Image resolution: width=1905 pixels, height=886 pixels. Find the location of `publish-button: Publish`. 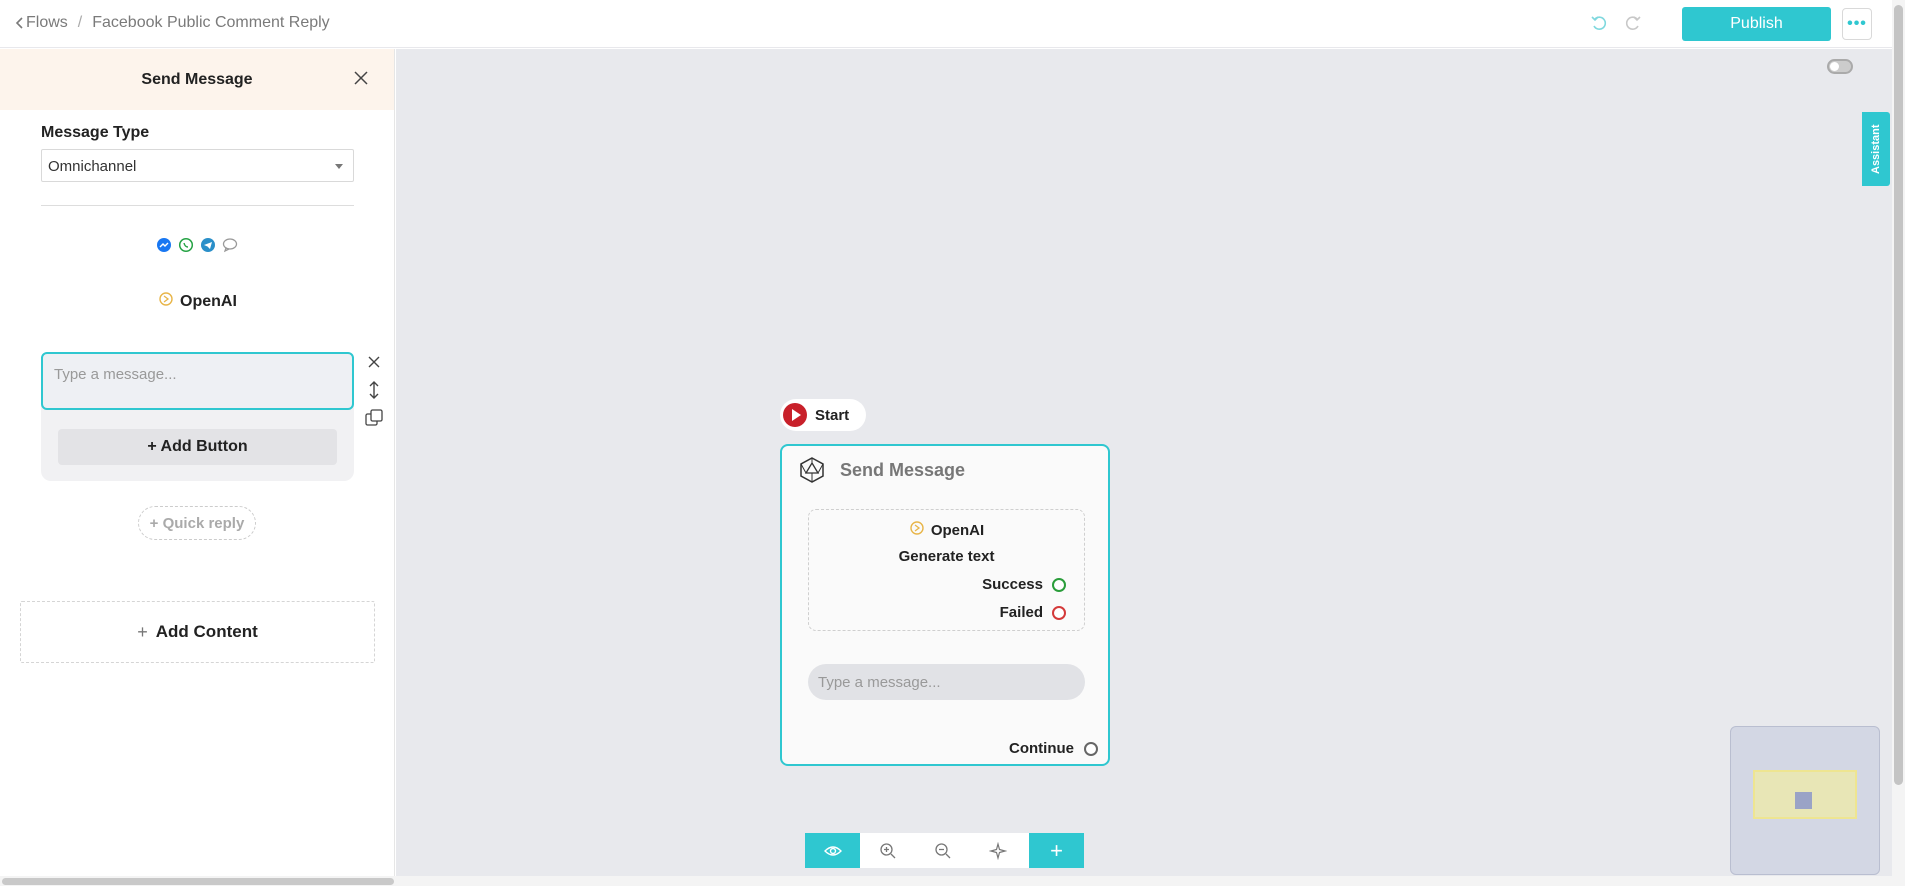

publish-button: Publish is located at coordinates (1756, 24).